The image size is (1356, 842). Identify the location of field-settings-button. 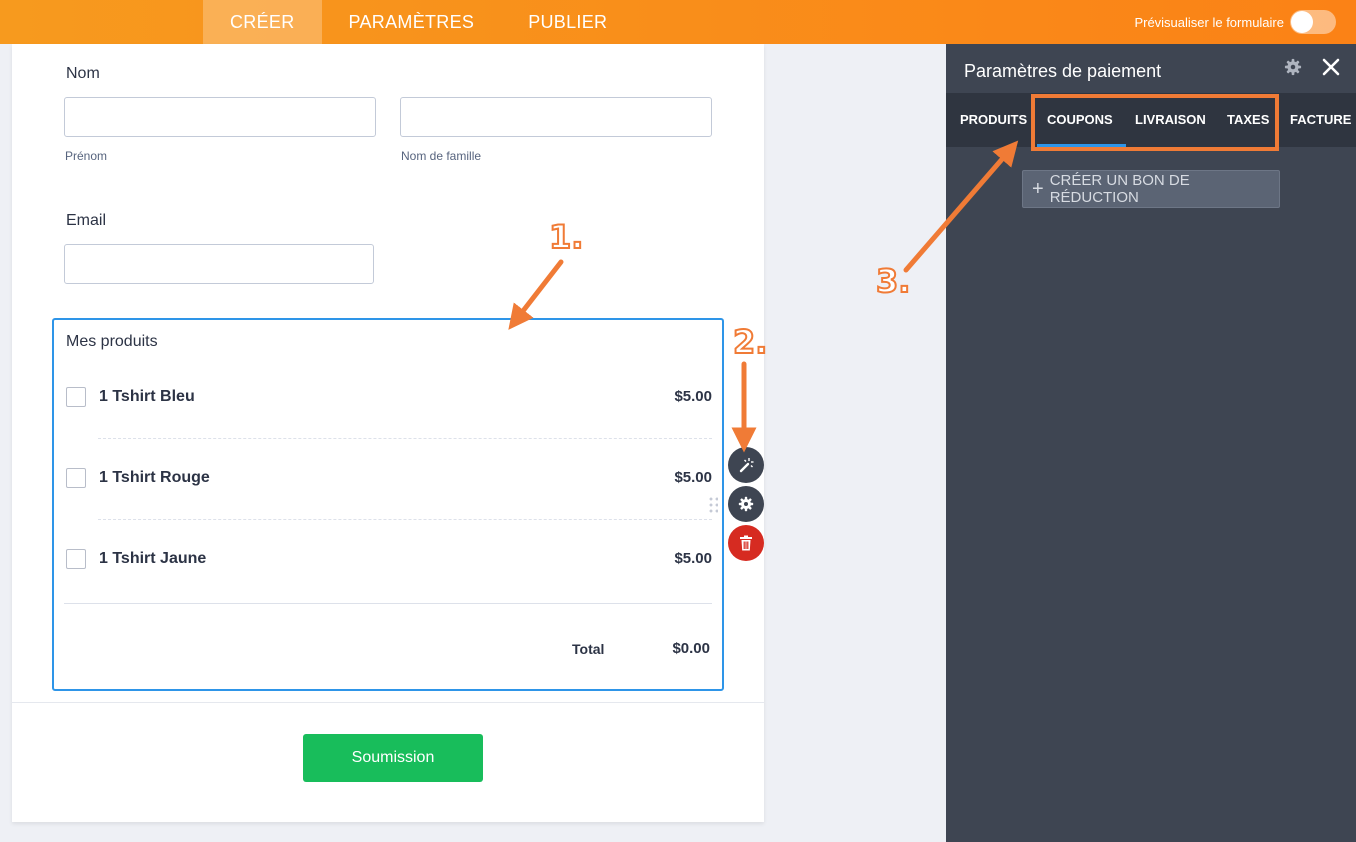
(746, 504).